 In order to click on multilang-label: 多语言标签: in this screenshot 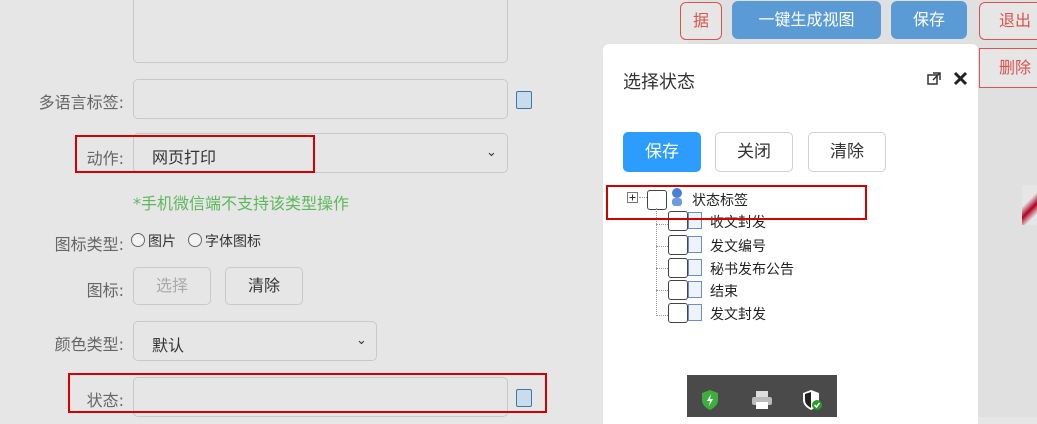, I will do `click(81, 102)`.